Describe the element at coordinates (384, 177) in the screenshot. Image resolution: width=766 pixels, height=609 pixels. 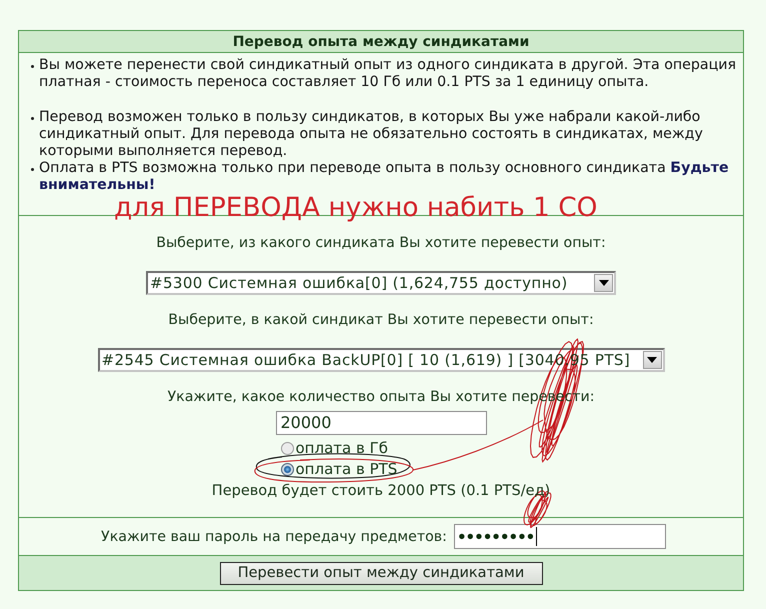
I see `info-text: Оплата в PTS возможна только при переводе опыта в пользу основного синдиката Будьте внимательны!` at that location.